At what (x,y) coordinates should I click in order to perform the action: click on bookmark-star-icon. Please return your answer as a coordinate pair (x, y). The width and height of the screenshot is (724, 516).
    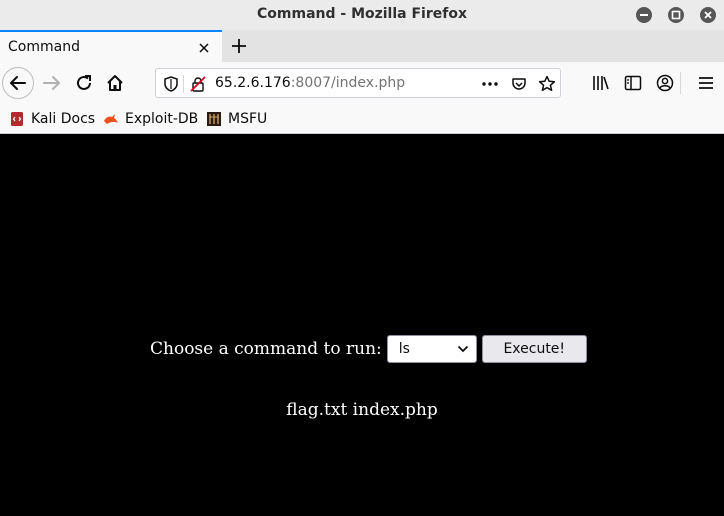
    Looking at the image, I should click on (547, 84).